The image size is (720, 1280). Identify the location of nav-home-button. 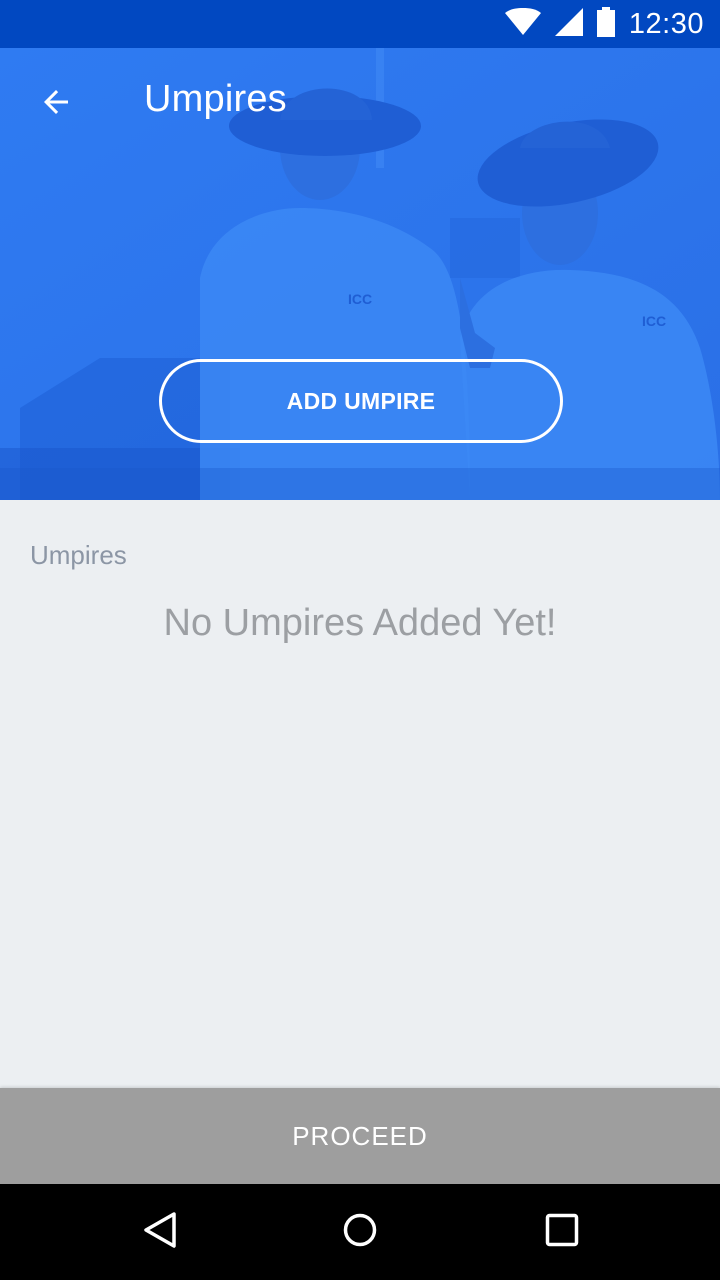
(360, 1232).